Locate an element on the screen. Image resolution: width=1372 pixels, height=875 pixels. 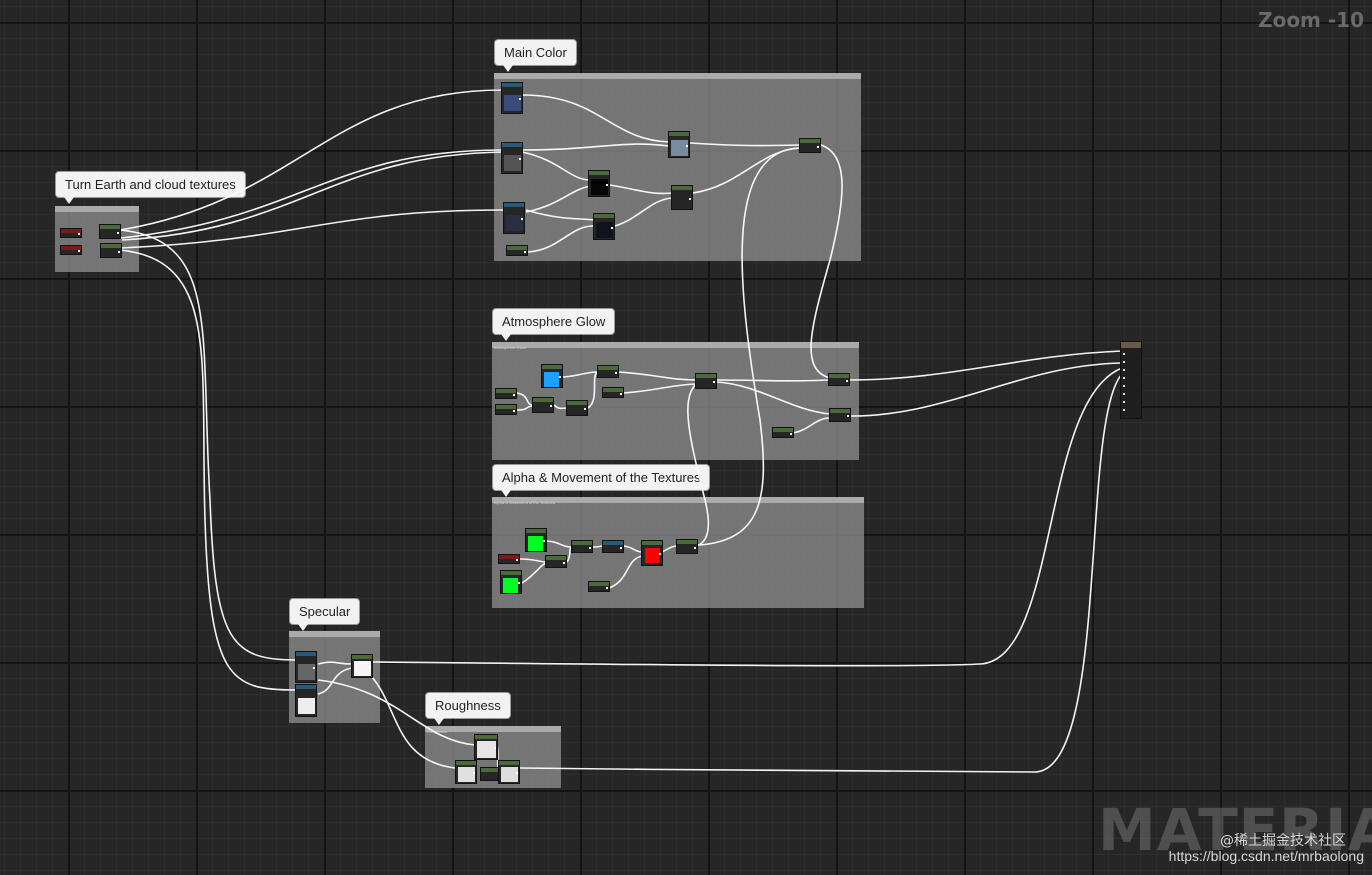
site-watermark: @稀土掘金技术社区 is located at coordinates (1283, 841).